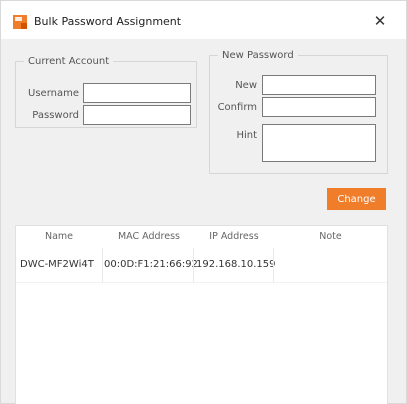 The height and width of the screenshot is (404, 407). I want to click on app-window-icon, so click(20, 22).